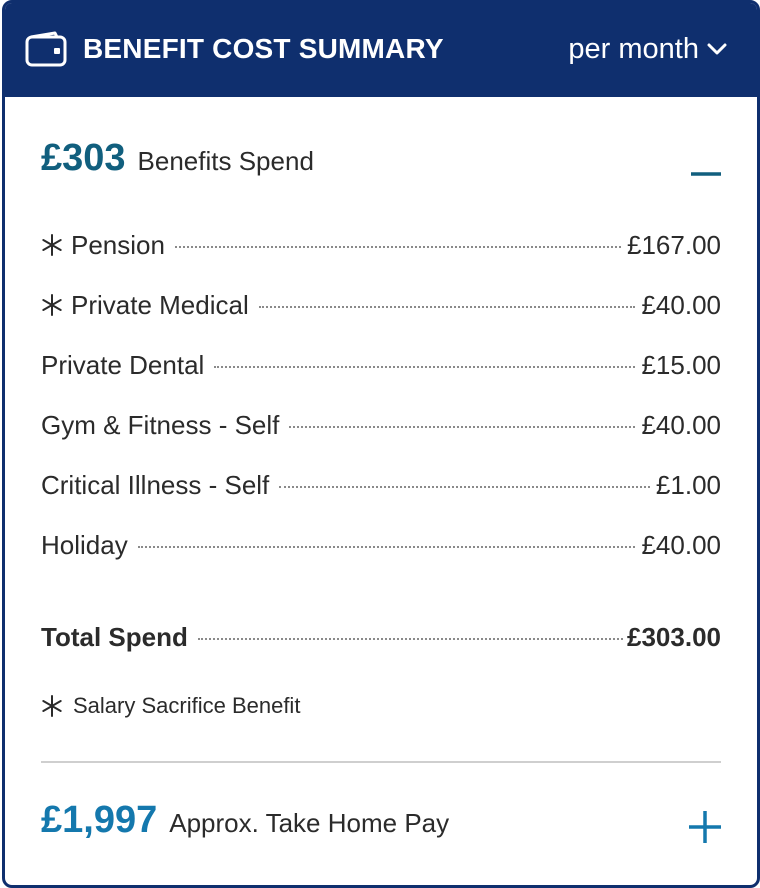  I want to click on wallet-icon, so click(46, 49).